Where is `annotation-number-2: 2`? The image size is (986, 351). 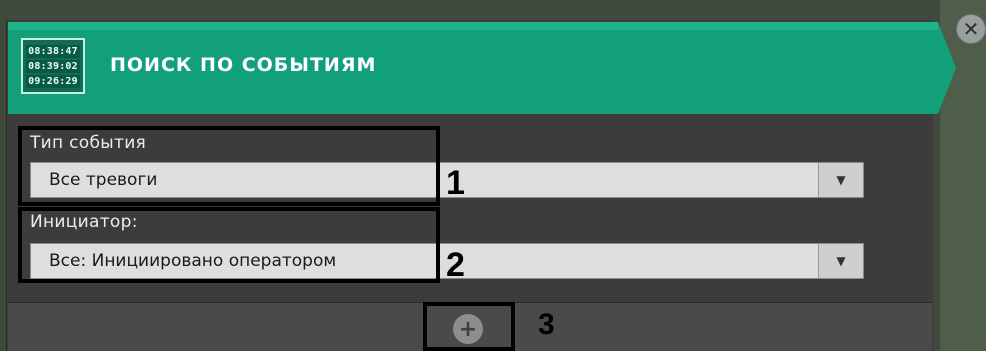
annotation-number-2: 2 is located at coordinates (455, 265).